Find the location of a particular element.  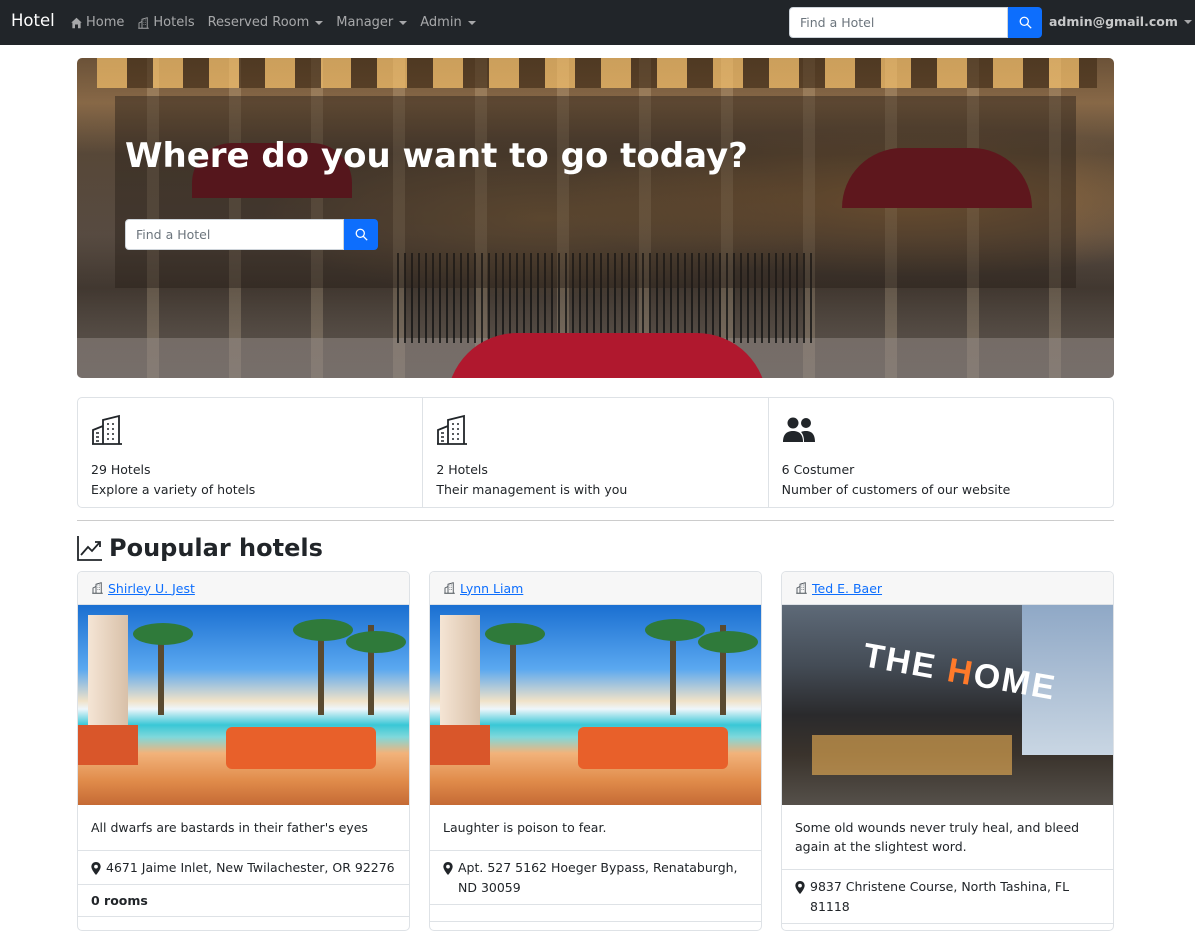

navbar-search is located at coordinates (915, 22).